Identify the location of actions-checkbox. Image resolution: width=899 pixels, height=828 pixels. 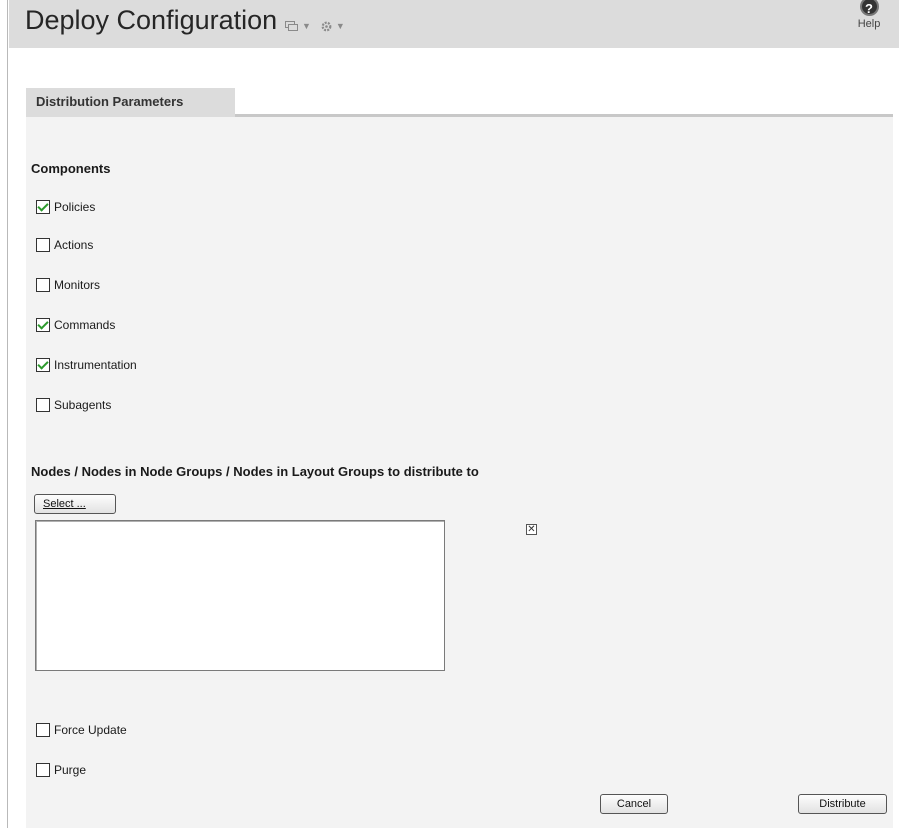
(43, 245).